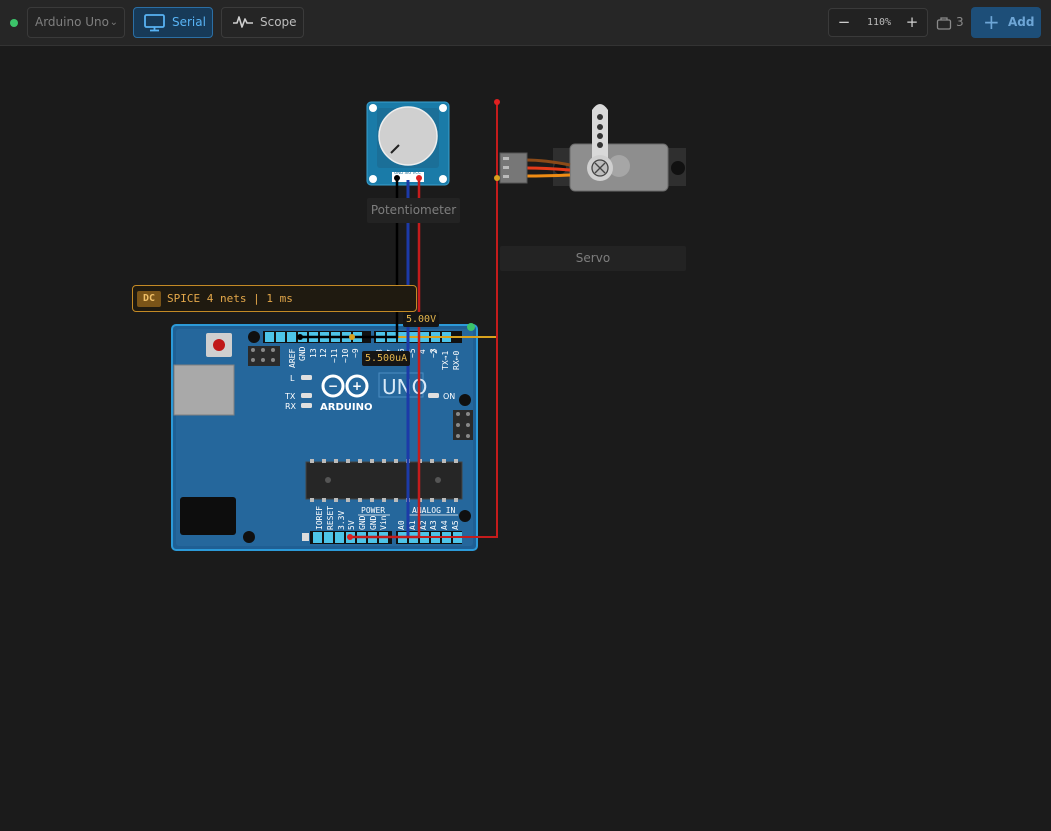  I want to click on pin-label-rx0: RX←0, so click(456, 360).